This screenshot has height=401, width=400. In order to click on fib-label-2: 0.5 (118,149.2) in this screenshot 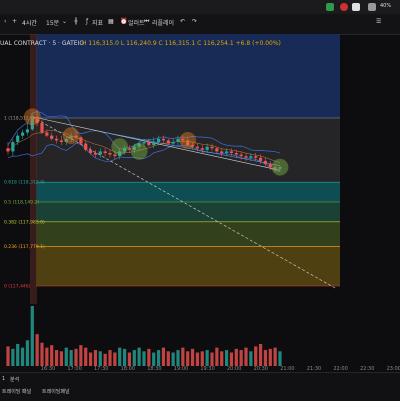, I will do `click(21, 203)`.